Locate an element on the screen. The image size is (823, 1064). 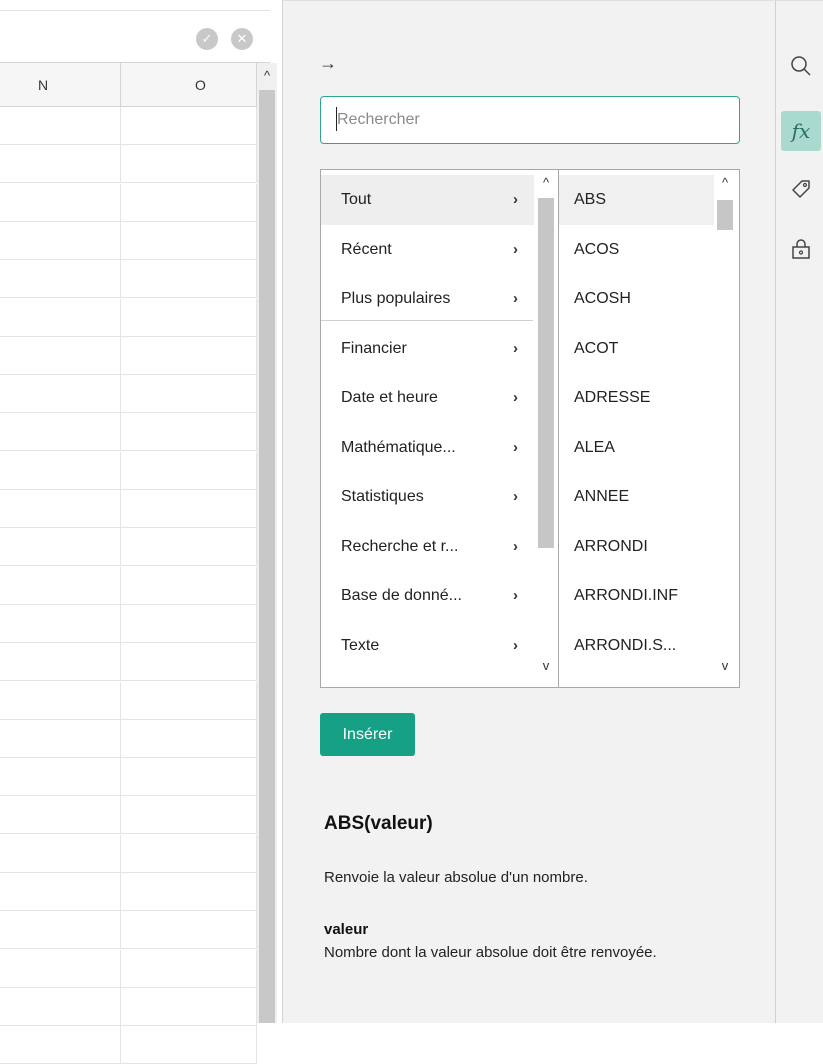
category-item: Texte › is located at coordinates (427, 646).